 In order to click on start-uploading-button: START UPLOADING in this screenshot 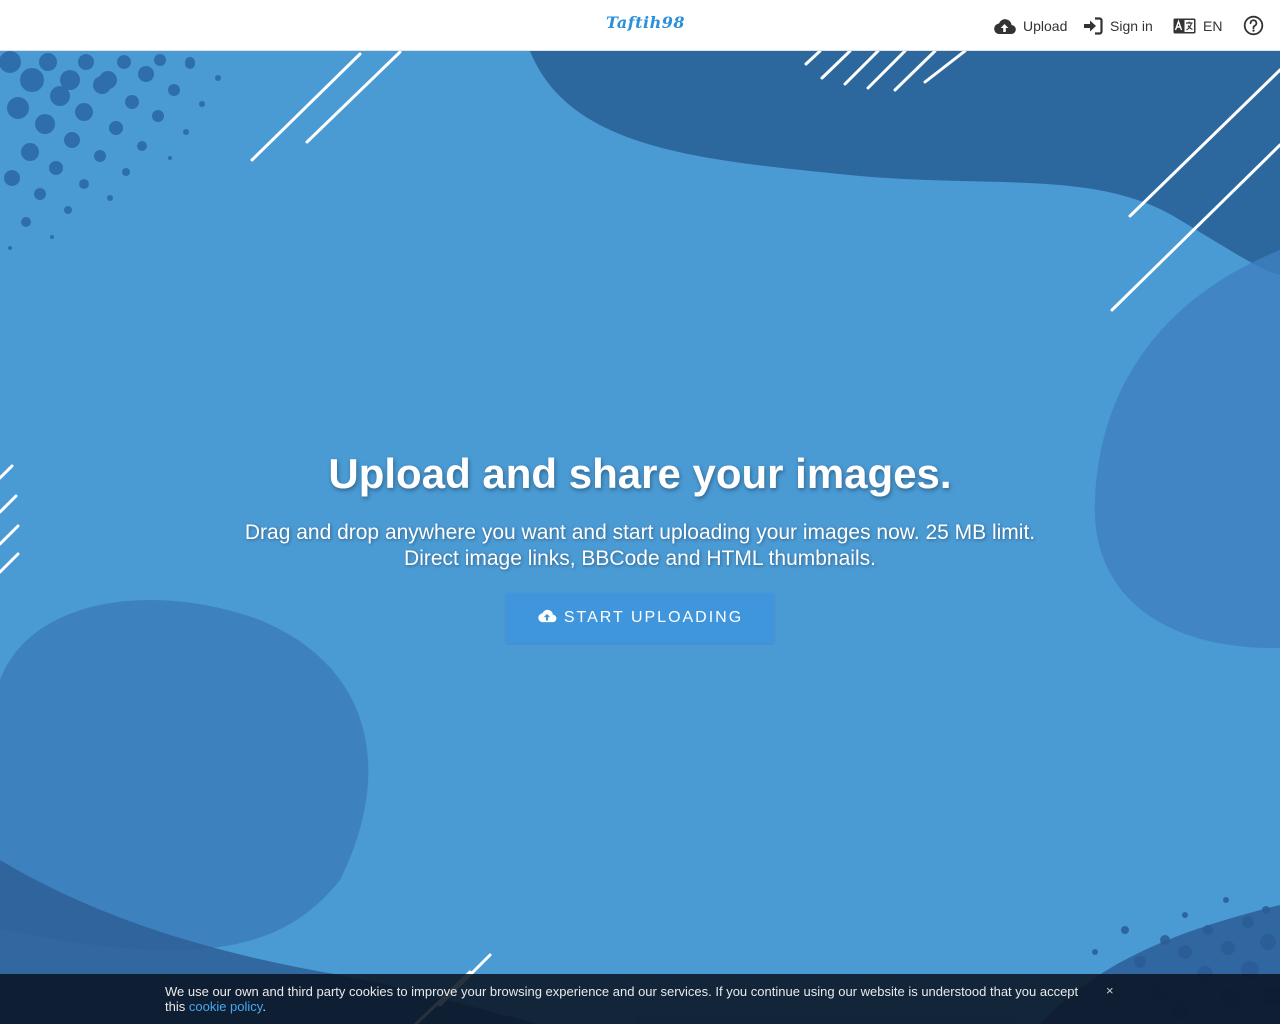, I will do `click(640, 618)`.